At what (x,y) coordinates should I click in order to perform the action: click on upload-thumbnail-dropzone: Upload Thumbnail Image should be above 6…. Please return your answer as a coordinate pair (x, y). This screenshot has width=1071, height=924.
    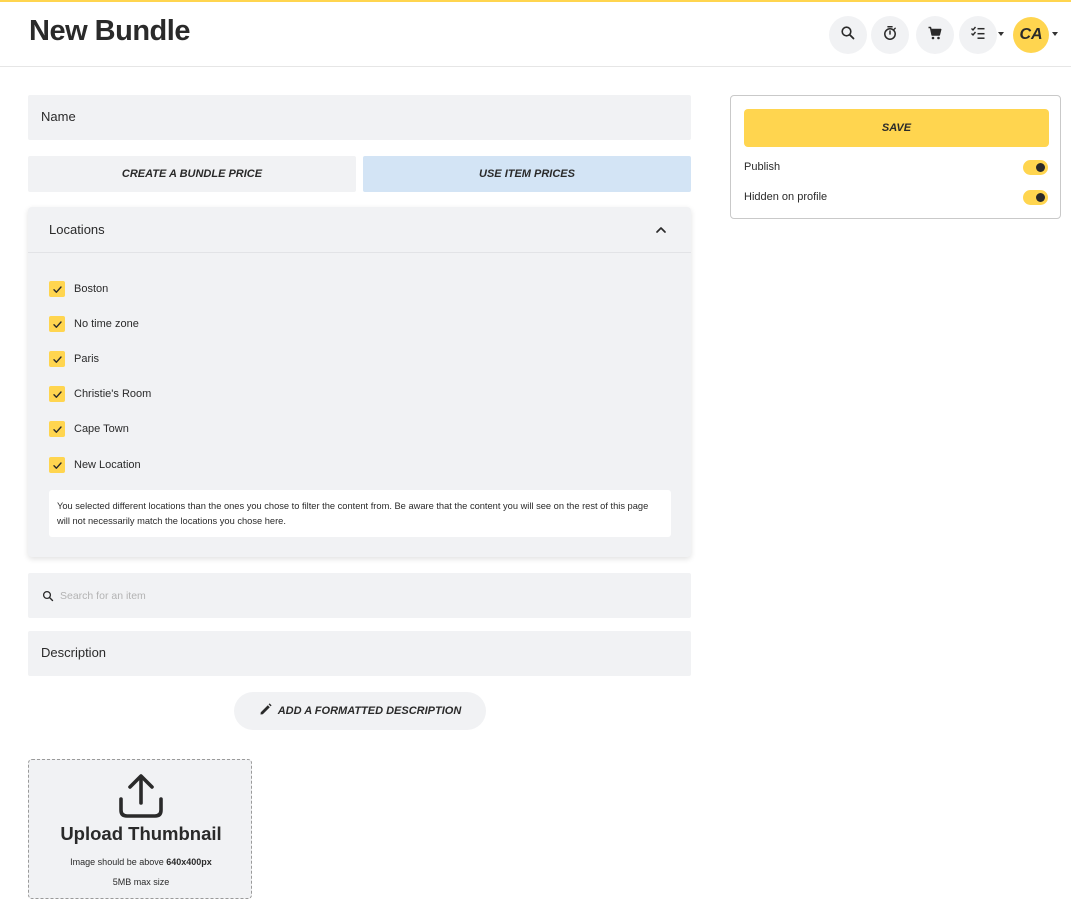
    Looking at the image, I should click on (140, 829).